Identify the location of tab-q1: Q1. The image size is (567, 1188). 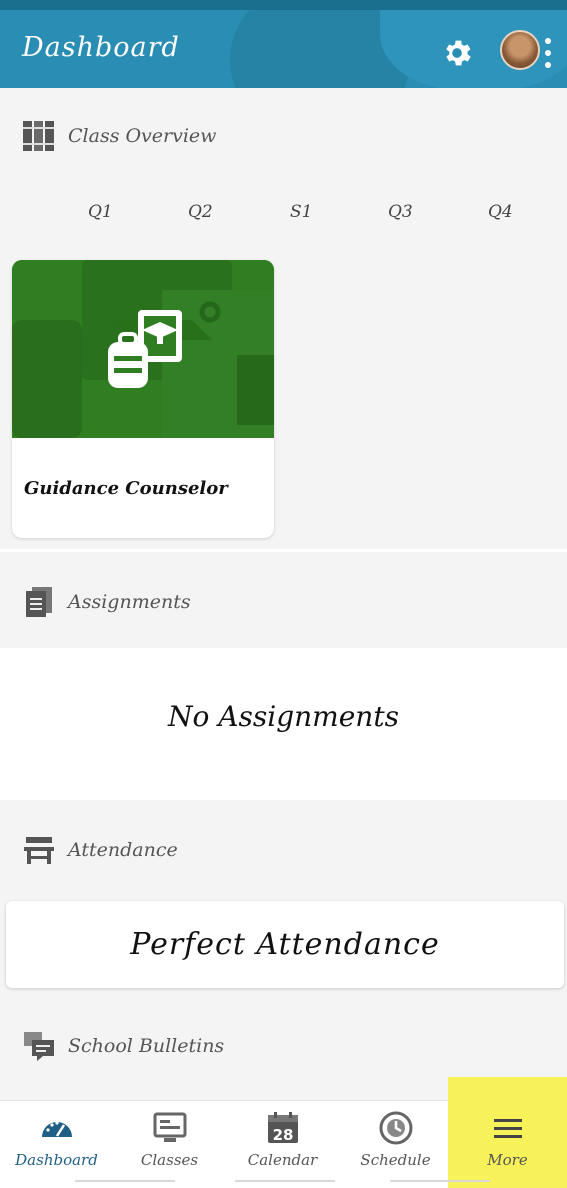
(100, 212).